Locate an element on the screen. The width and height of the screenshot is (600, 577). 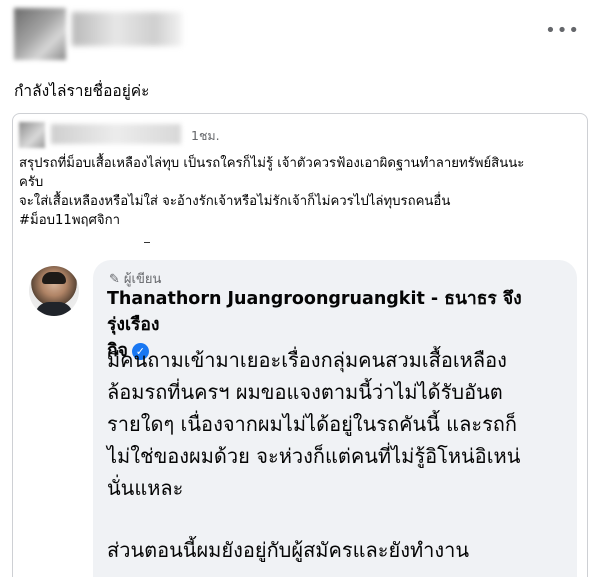
avatar-hair-shape is located at coordinates (54, 278).